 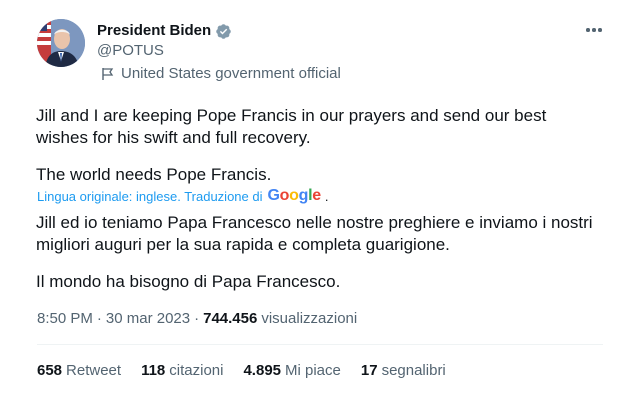 I want to click on tweet-text-original-2: The world needs Pope Francis., so click(x=154, y=174).